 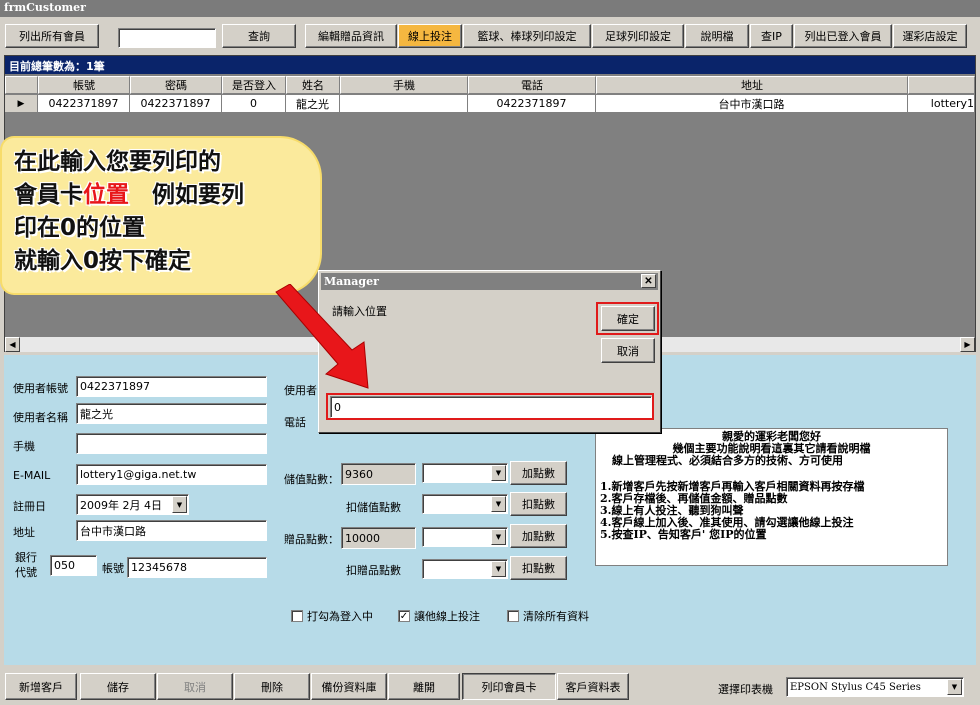 I want to click on username-field: 龍之光, so click(x=171, y=413).